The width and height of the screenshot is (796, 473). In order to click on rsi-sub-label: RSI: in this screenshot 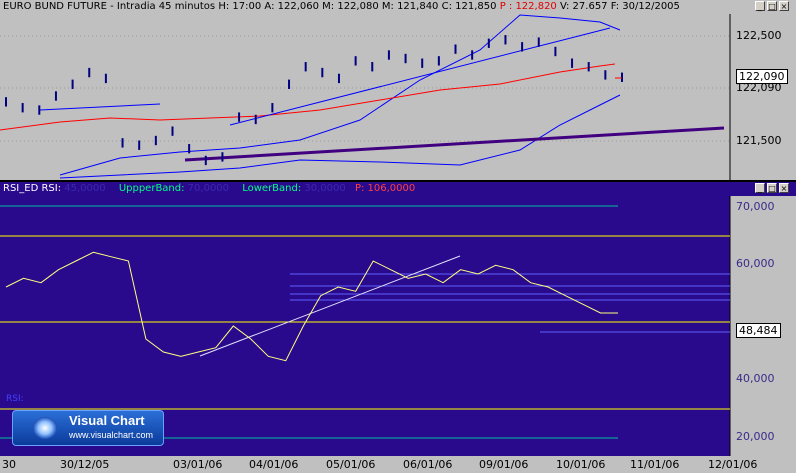, I will do `click(15, 399)`.